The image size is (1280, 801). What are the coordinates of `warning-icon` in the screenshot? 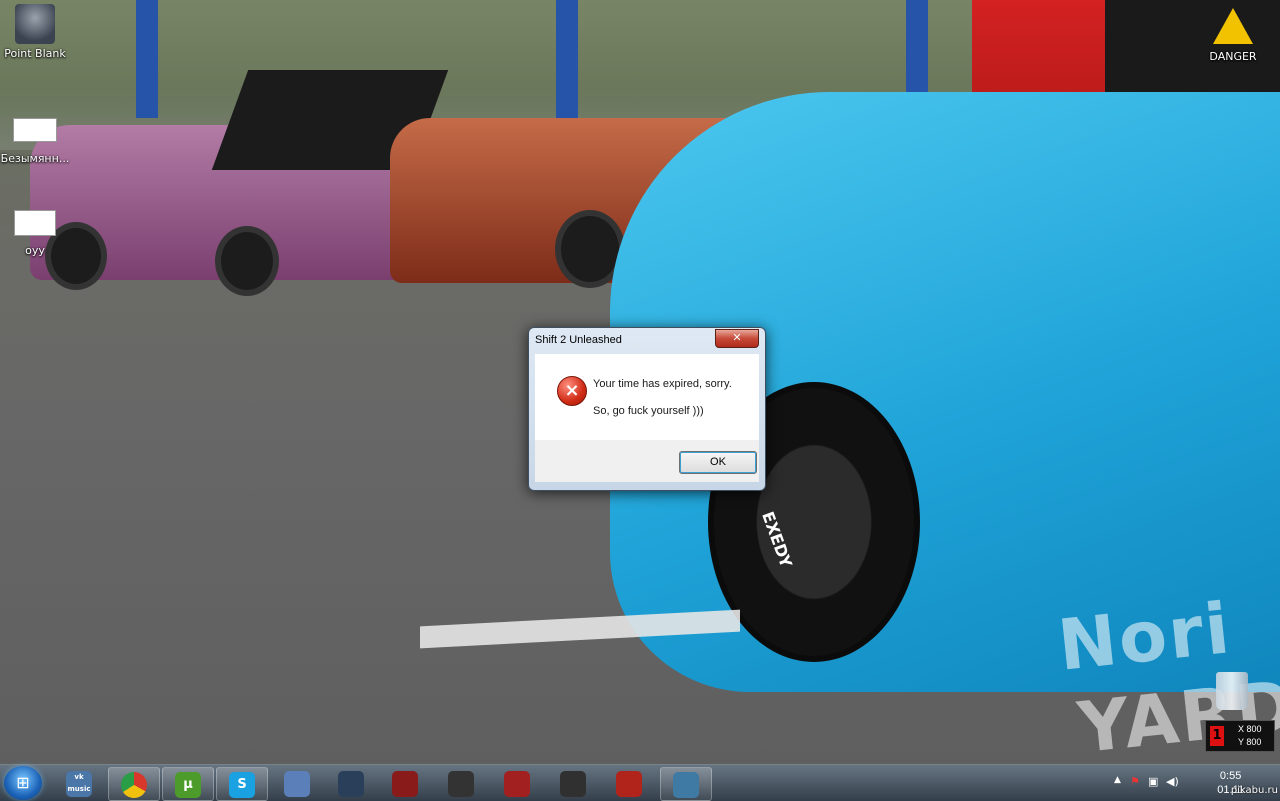 It's located at (1233, 26).